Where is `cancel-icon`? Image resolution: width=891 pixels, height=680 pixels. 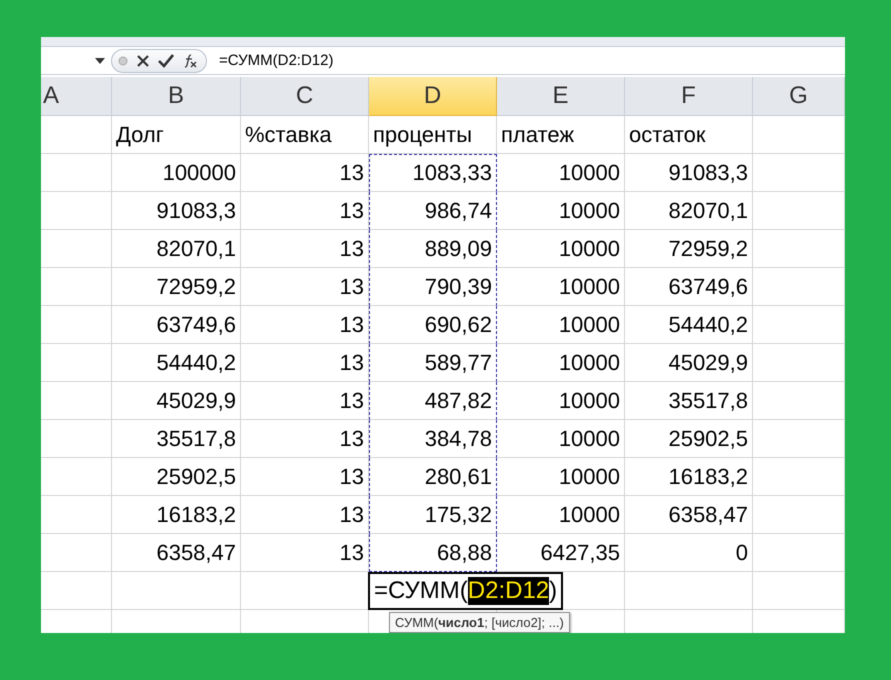
cancel-icon is located at coordinates (143, 61).